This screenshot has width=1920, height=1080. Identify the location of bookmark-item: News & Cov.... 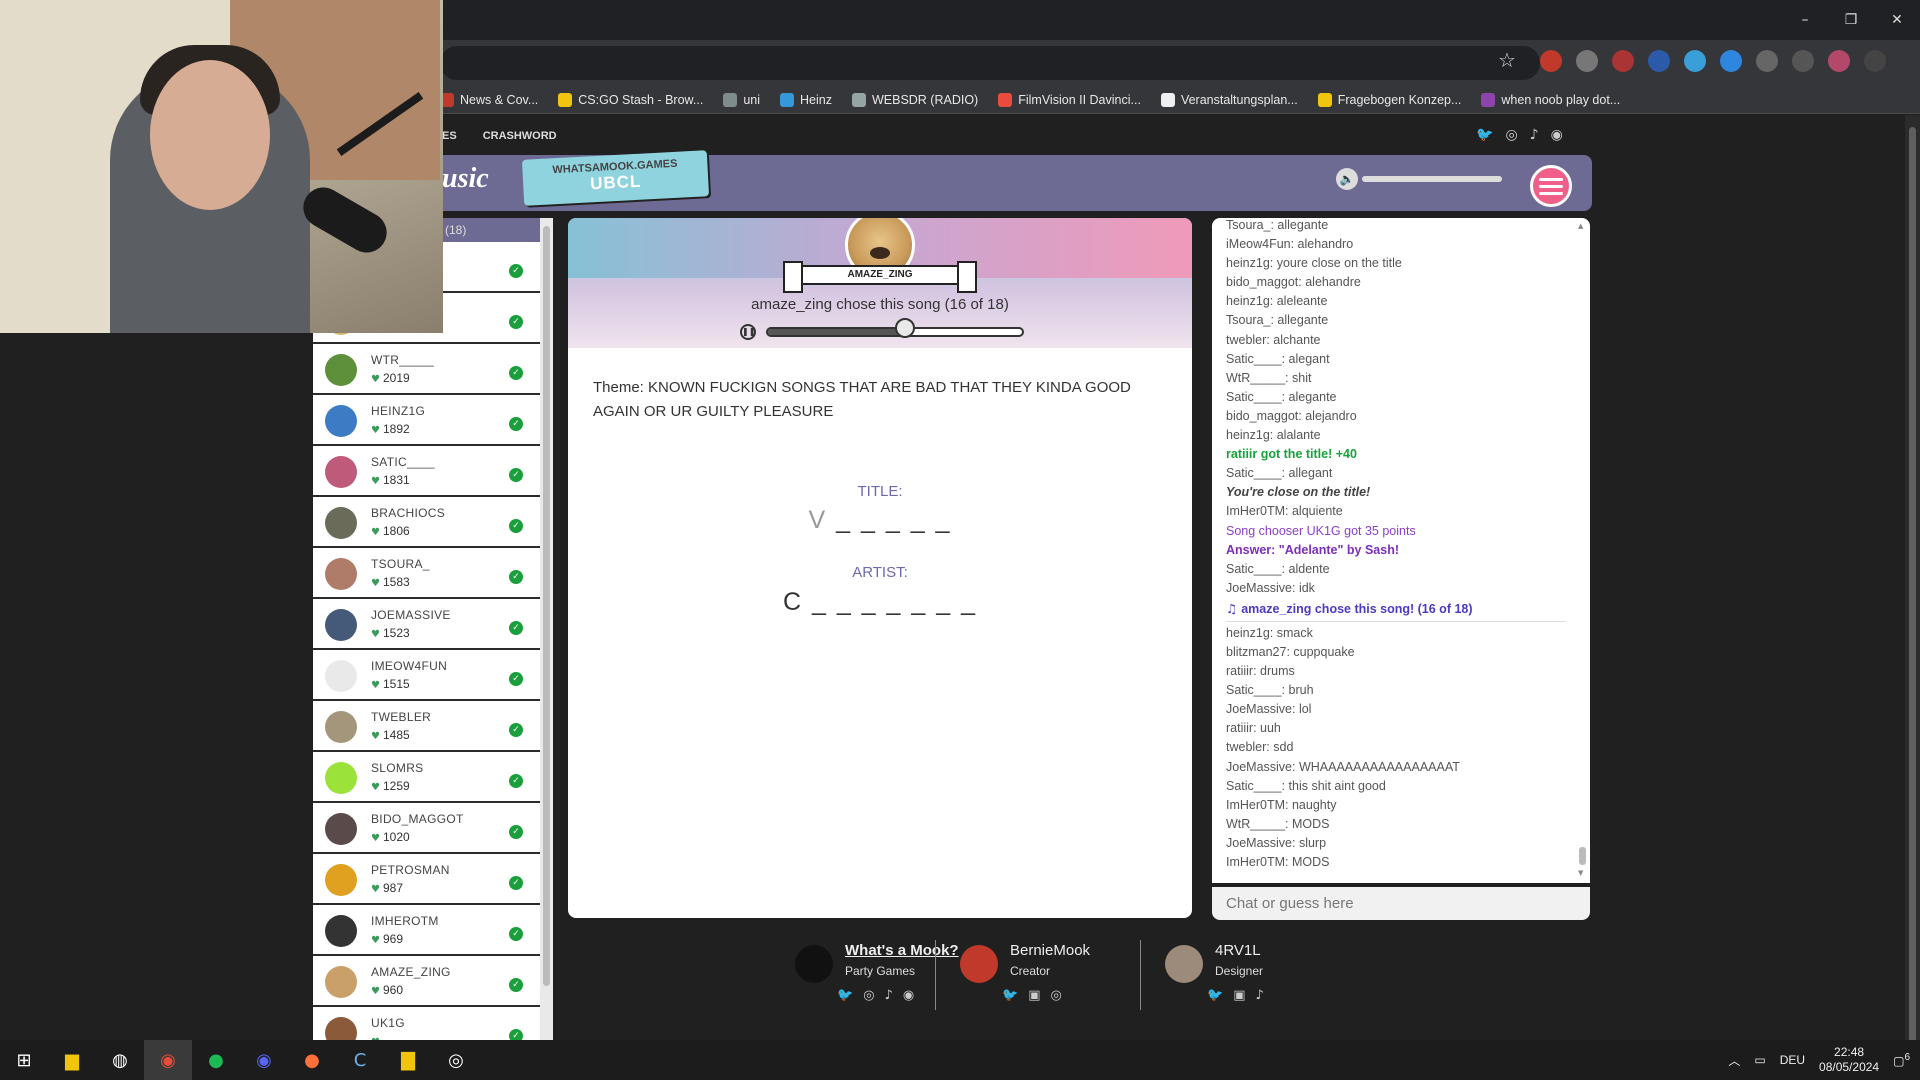
(489, 99).